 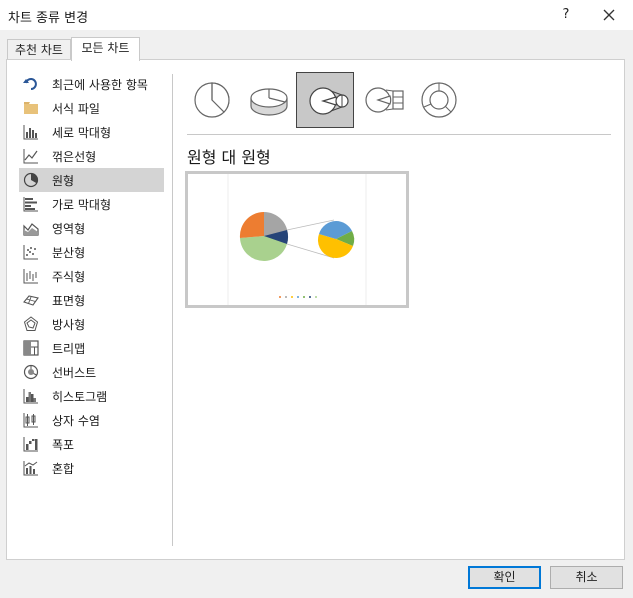 I want to click on sidebar-item-scatter: 분산형, so click(x=91, y=252).